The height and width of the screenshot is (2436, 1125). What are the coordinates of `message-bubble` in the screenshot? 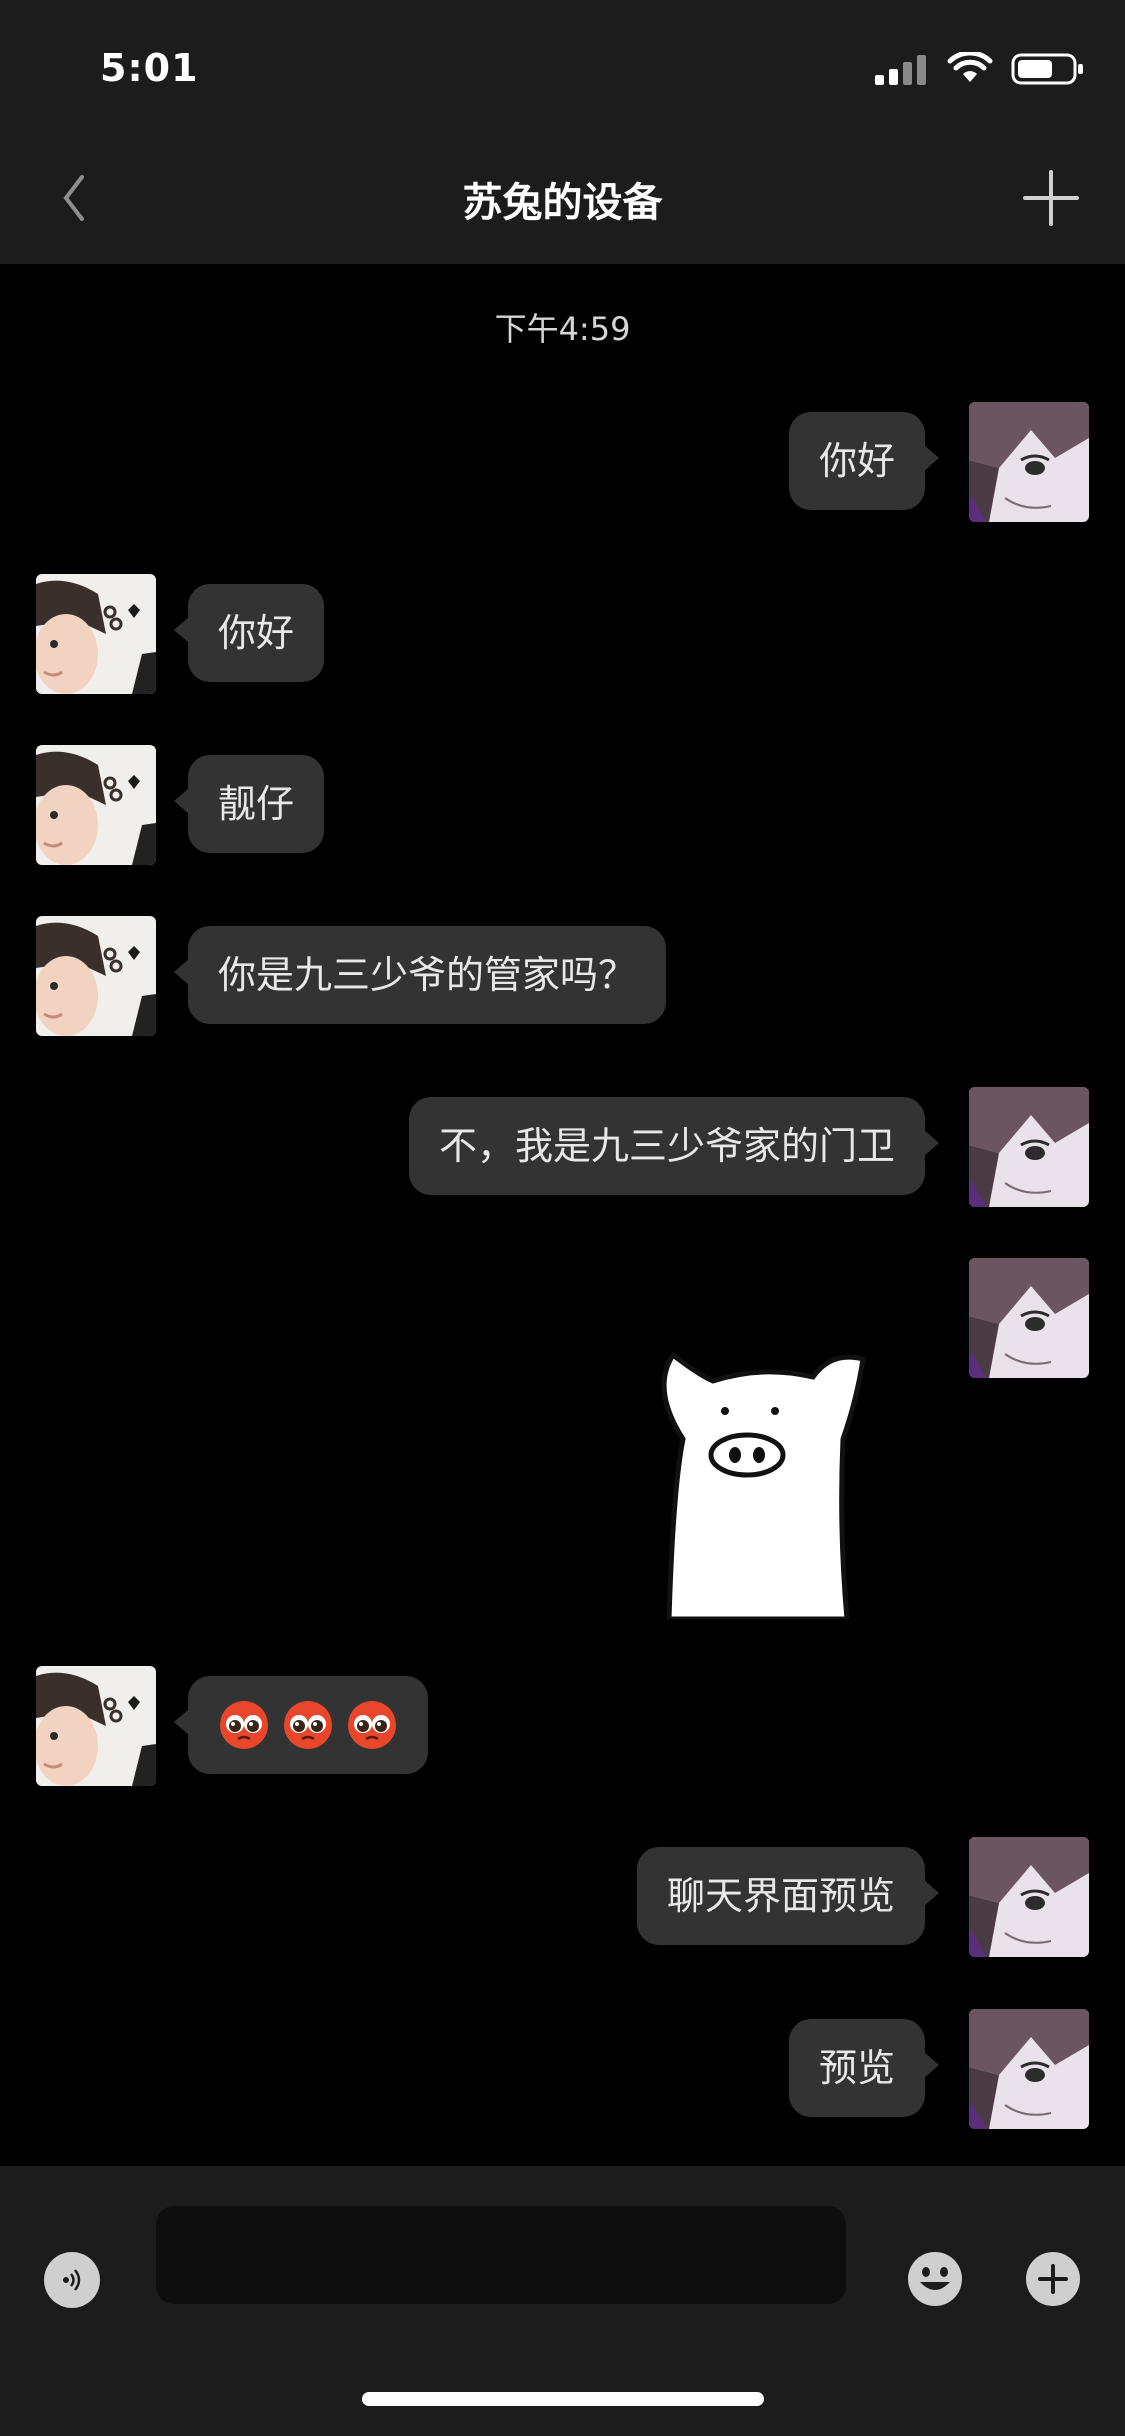 It's located at (301, 1725).